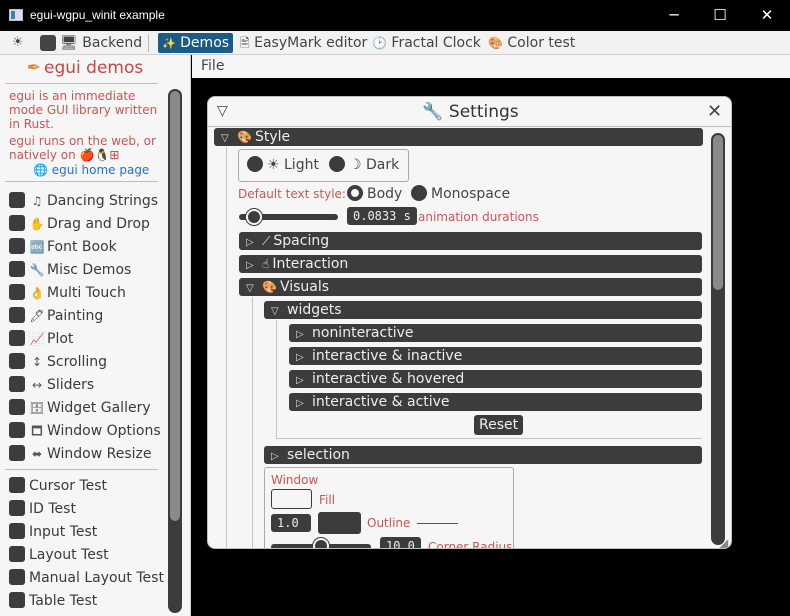  I want to click on tab-demos: ✨ Demos, so click(196, 43).